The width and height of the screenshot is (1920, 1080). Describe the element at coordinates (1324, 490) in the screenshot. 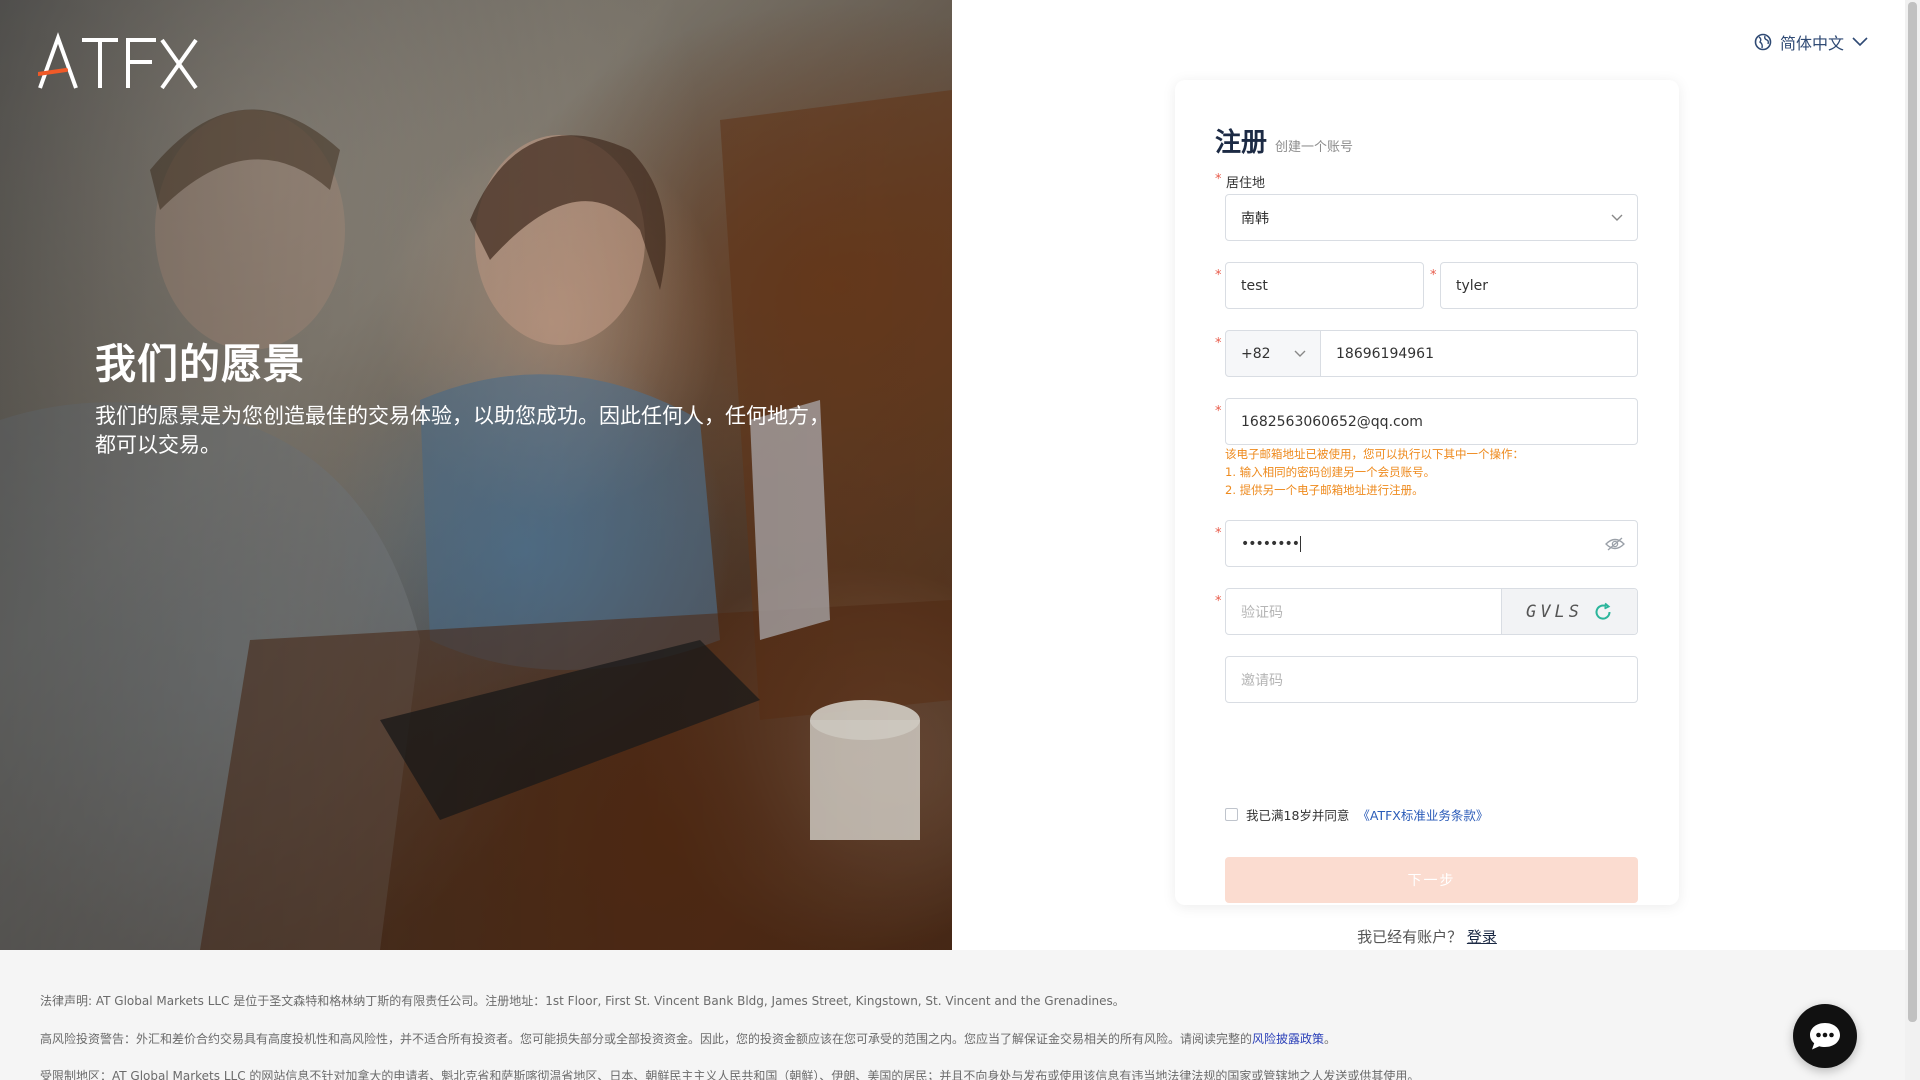

I see `error-line: 2. 提供另一个电子邮箱地址进行注册。` at that location.